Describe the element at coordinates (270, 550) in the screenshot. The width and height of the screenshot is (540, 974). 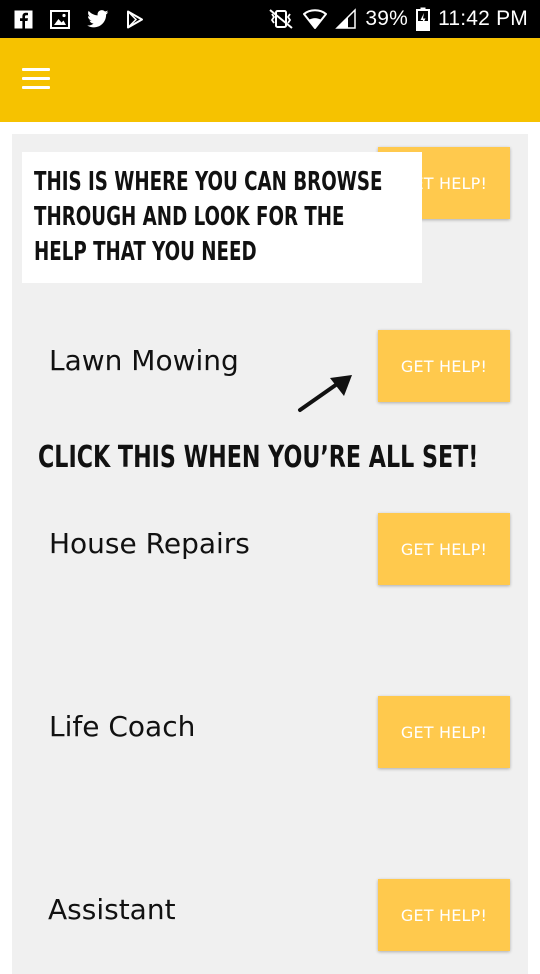
I see `service-row-house-repairs: House Repairs GET HELP!` at that location.